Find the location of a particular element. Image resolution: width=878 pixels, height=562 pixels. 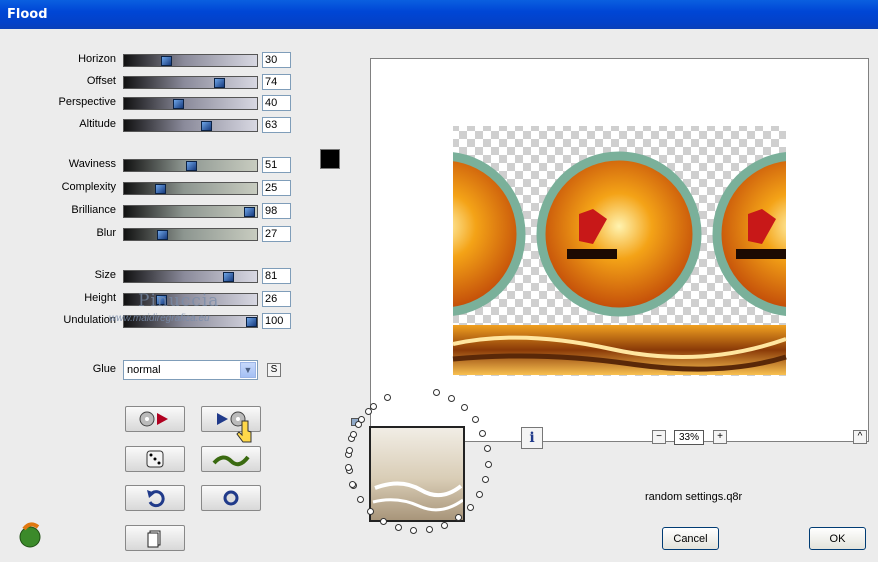

color-swatch is located at coordinates (330, 159).